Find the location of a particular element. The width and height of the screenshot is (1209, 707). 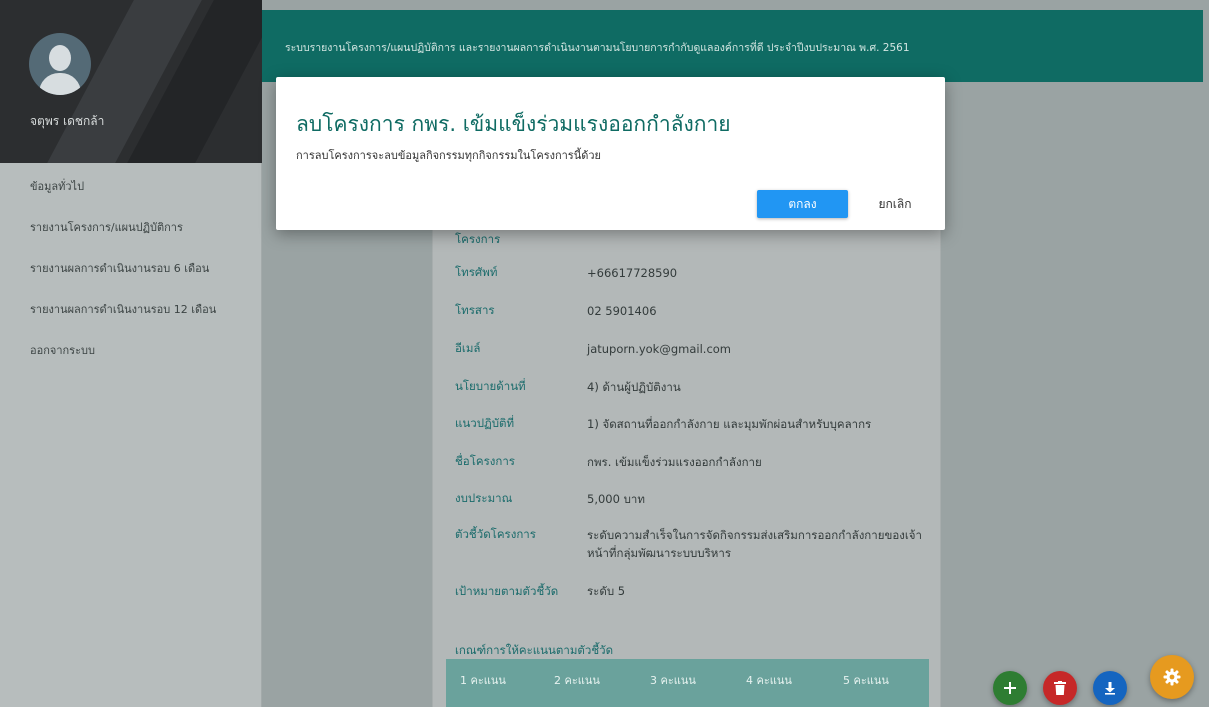

score-header: 1 คะแนน 2 คะแนน 3 คะแนน 4 คะแนน 5 คะแนน is located at coordinates (687, 683).